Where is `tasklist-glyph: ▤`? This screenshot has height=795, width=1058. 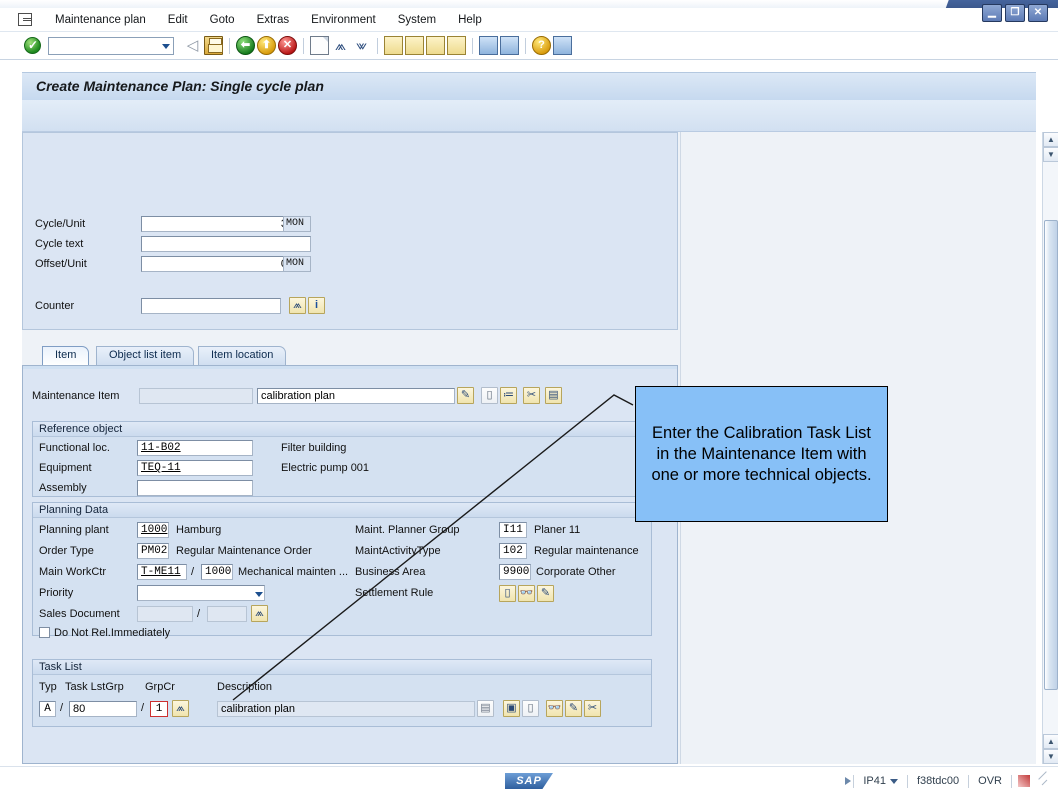
tasklist-glyph: ▤ is located at coordinates (485, 708).